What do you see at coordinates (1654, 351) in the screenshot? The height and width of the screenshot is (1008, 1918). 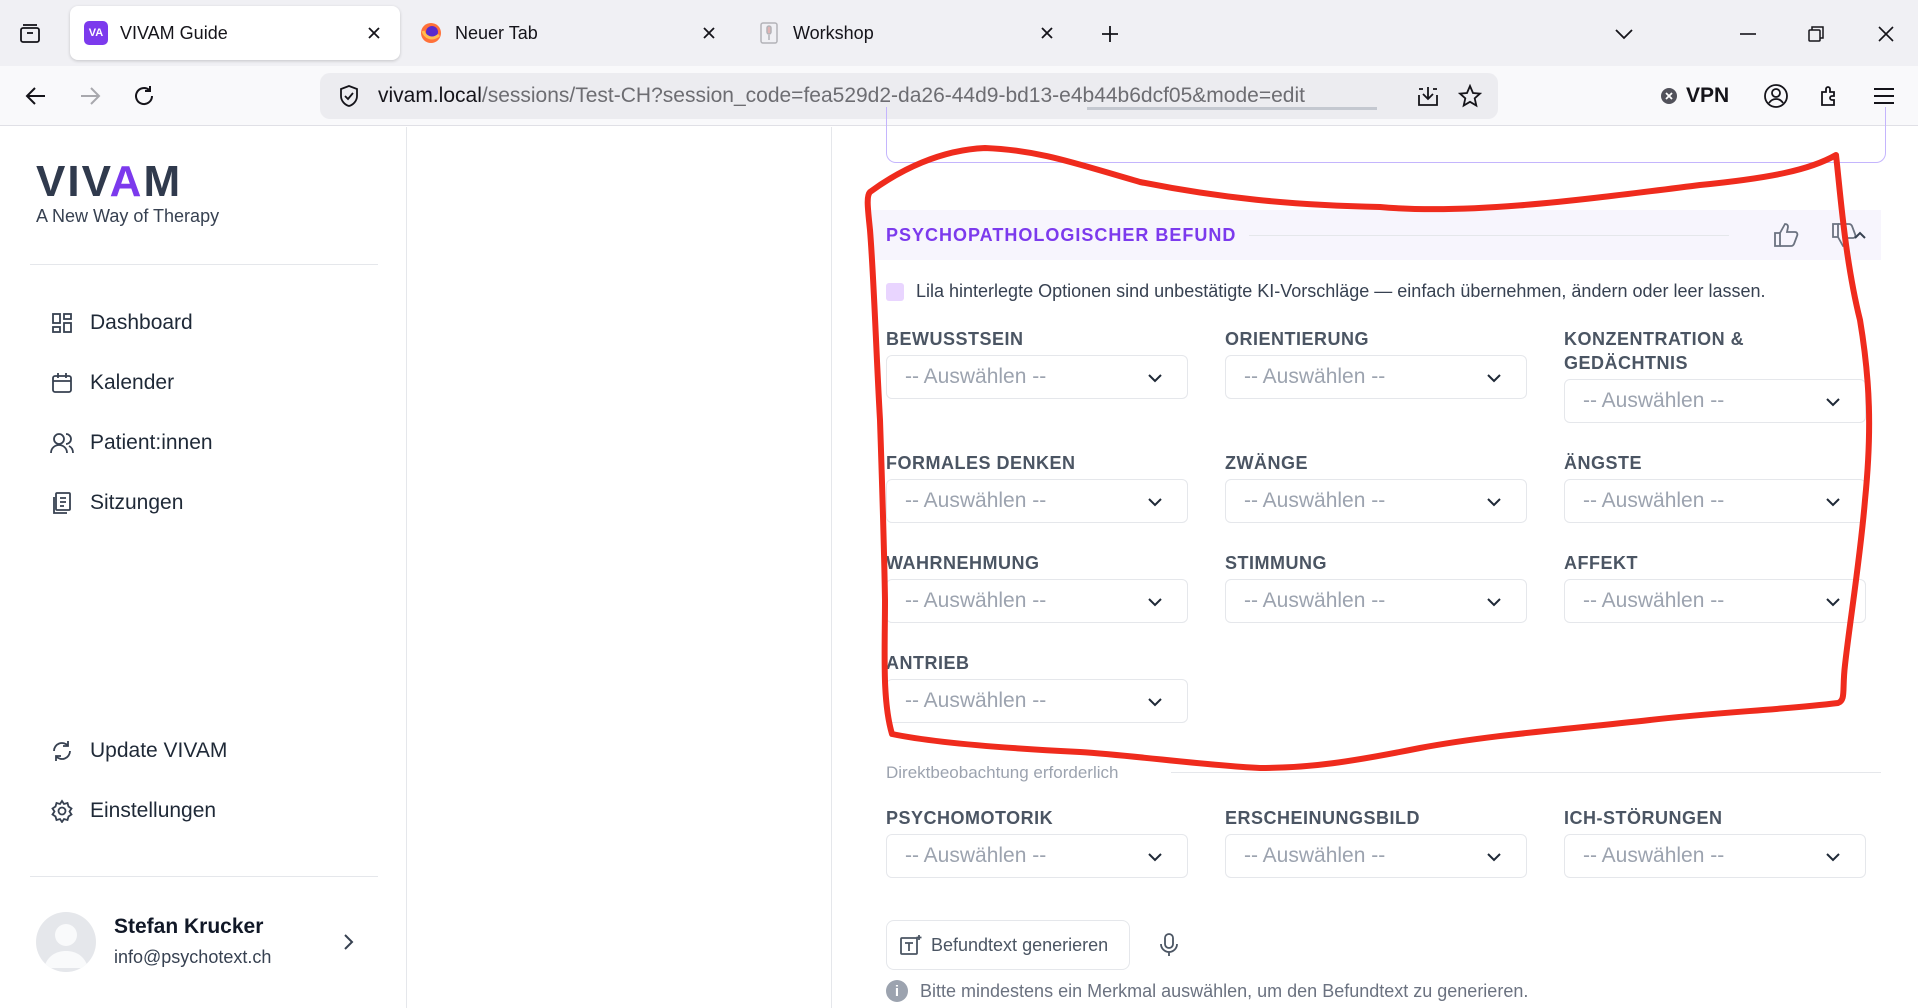 I see `field-label: KONZENTRATION & GEDÄCHTNIS` at bounding box center [1654, 351].